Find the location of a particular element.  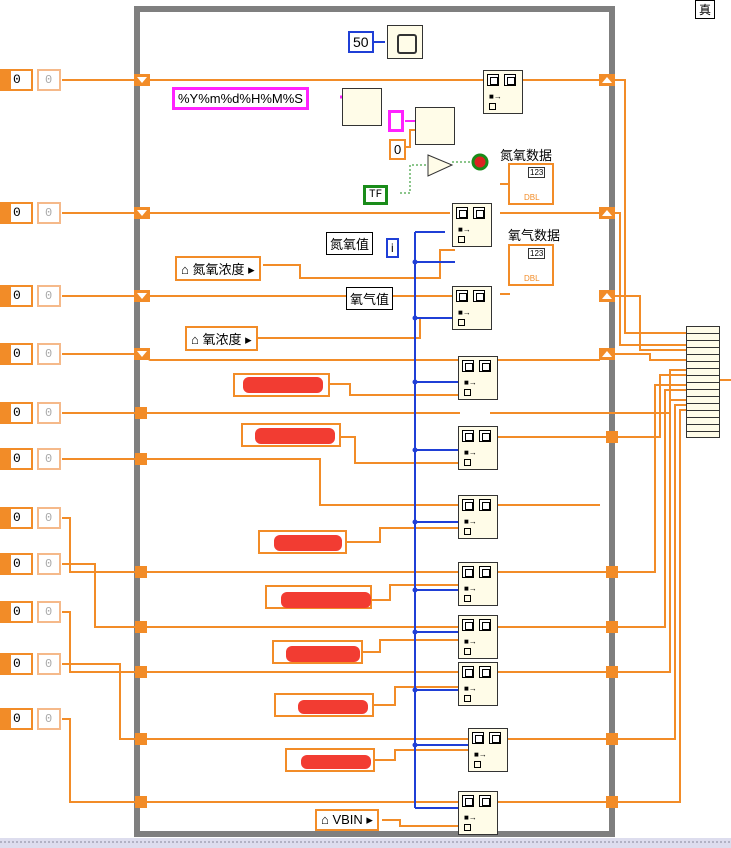

o2-value-label: 氧气值 is located at coordinates (370, 298).